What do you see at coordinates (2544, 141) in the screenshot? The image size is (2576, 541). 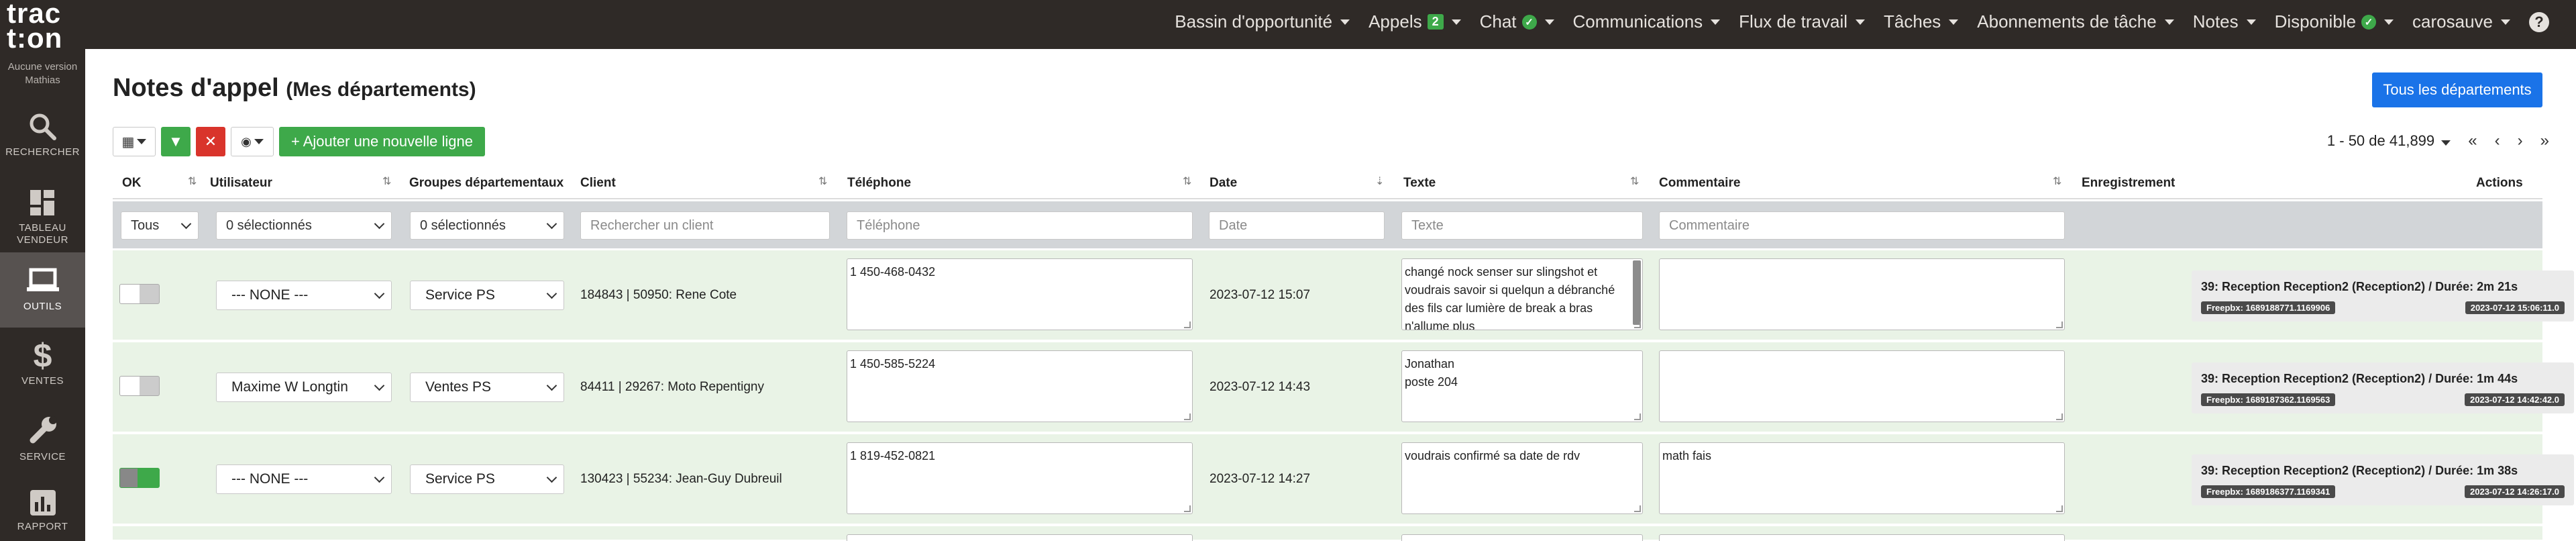 I see `last-page-icon: »` at bounding box center [2544, 141].